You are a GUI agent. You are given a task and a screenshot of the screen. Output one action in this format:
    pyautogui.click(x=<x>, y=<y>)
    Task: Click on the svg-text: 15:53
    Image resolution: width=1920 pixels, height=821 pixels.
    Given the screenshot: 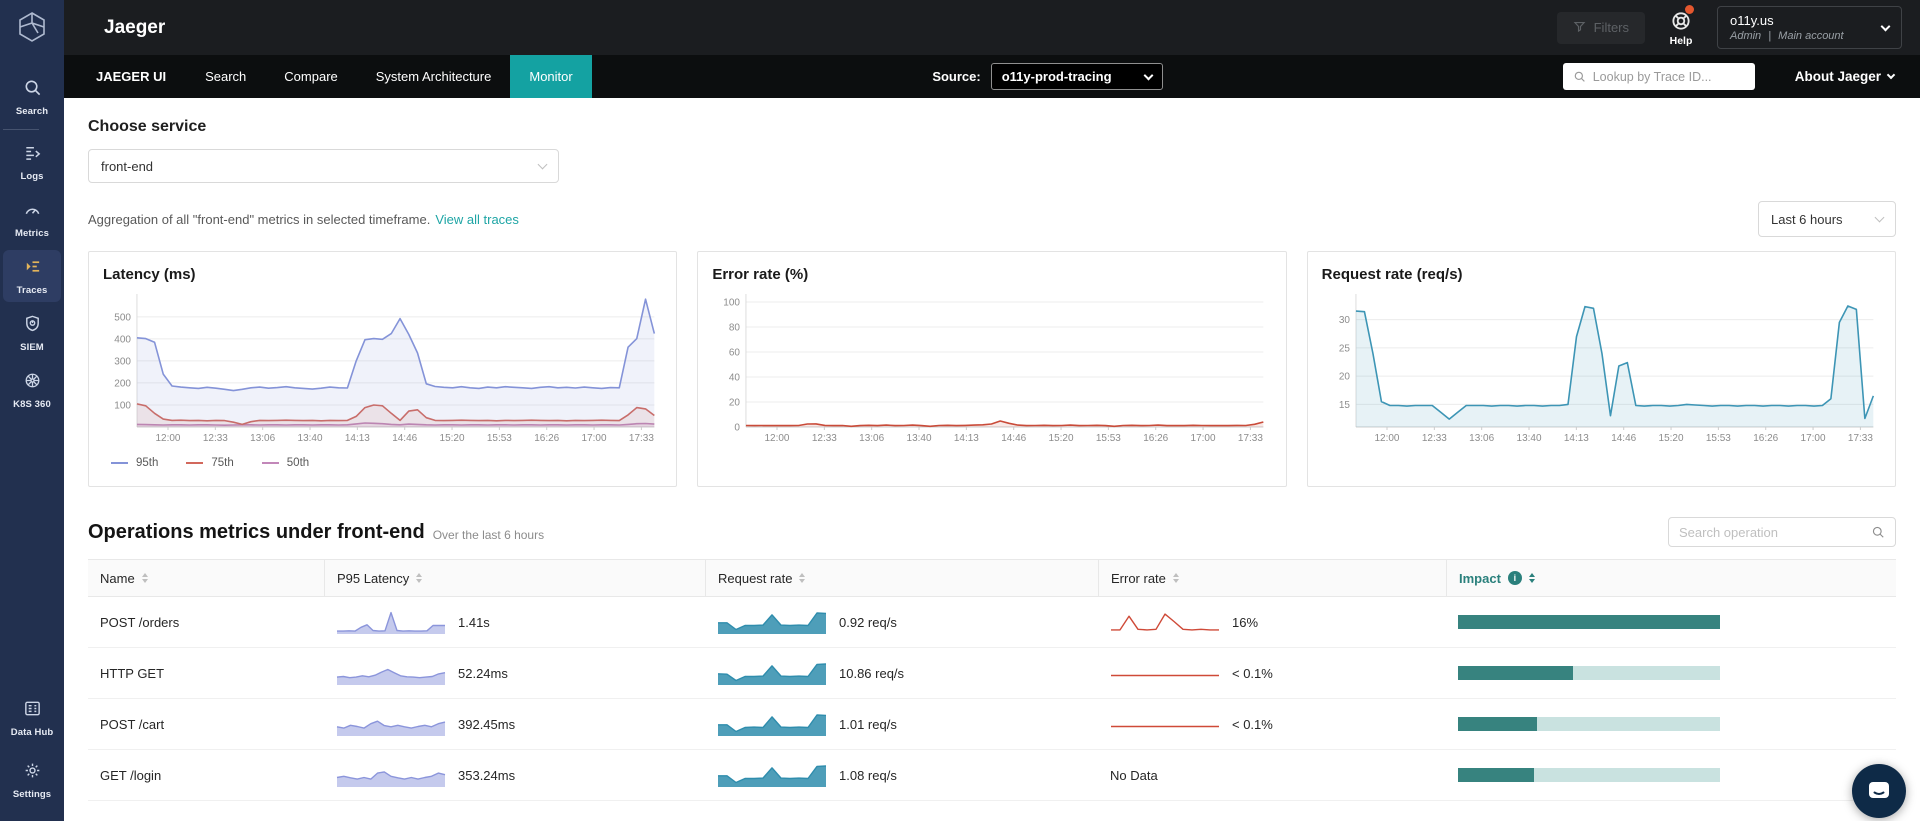 What is the action you would take?
    pyautogui.click(x=1718, y=438)
    